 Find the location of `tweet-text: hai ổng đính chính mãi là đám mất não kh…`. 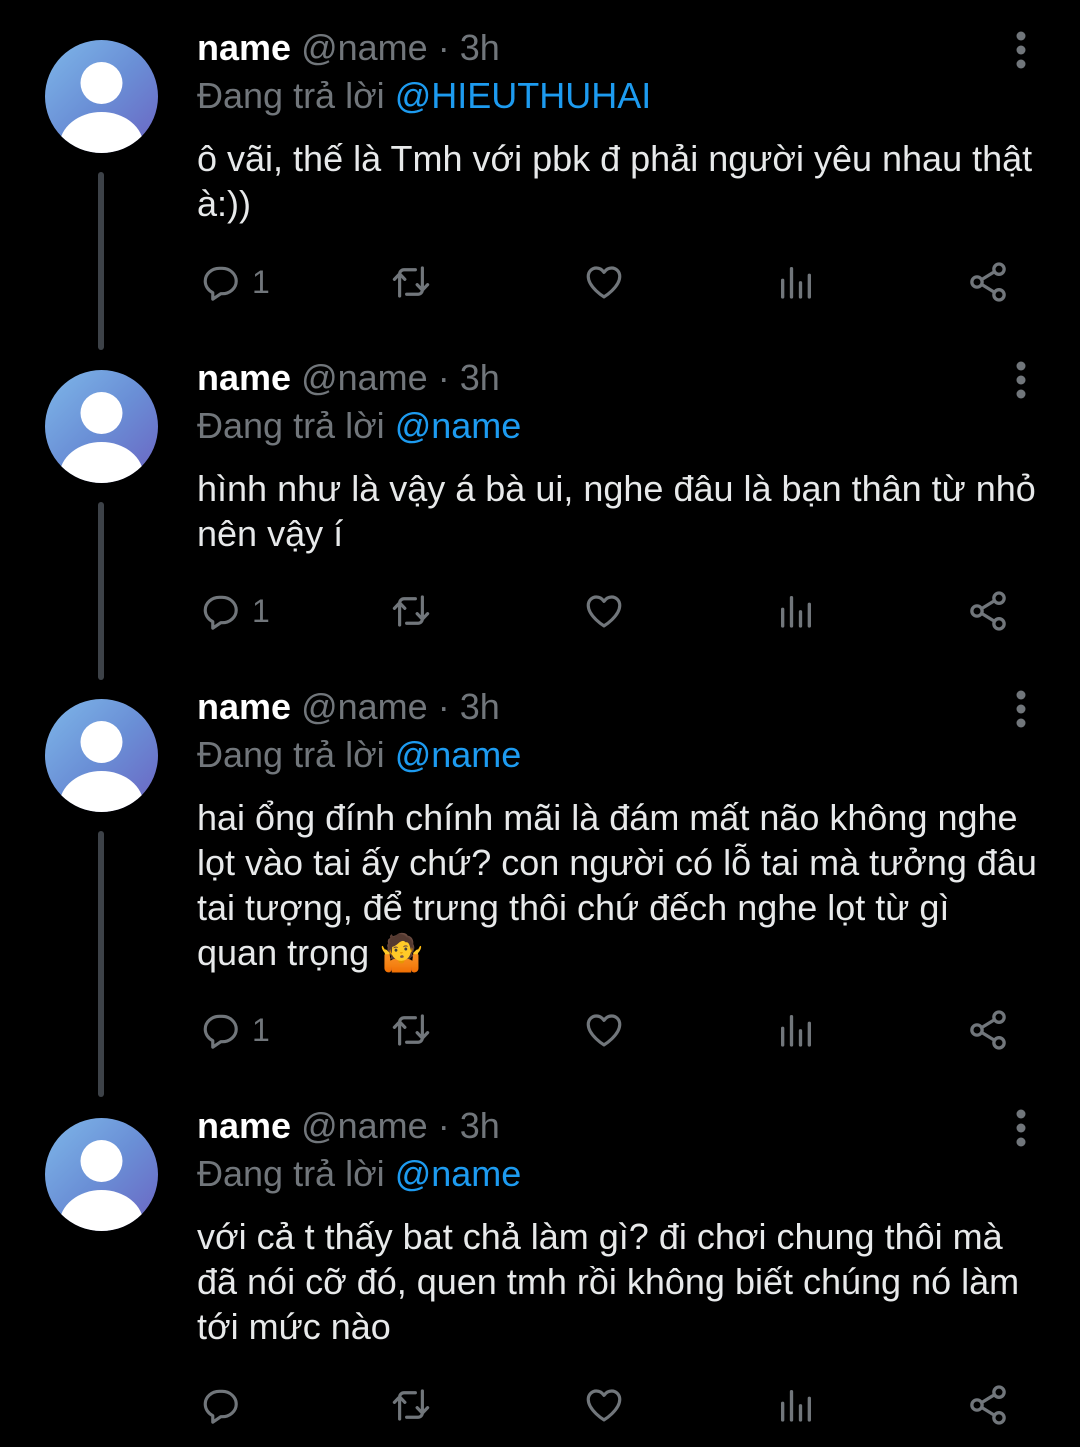

tweet-text: hai ổng đính chính mãi là đám mất não kh… is located at coordinates (617, 885).